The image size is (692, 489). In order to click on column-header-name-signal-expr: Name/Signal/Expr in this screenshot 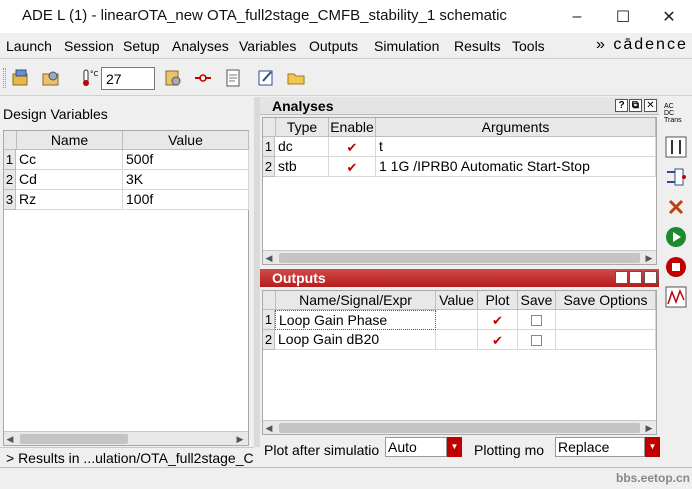, I will do `click(356, 300)`.